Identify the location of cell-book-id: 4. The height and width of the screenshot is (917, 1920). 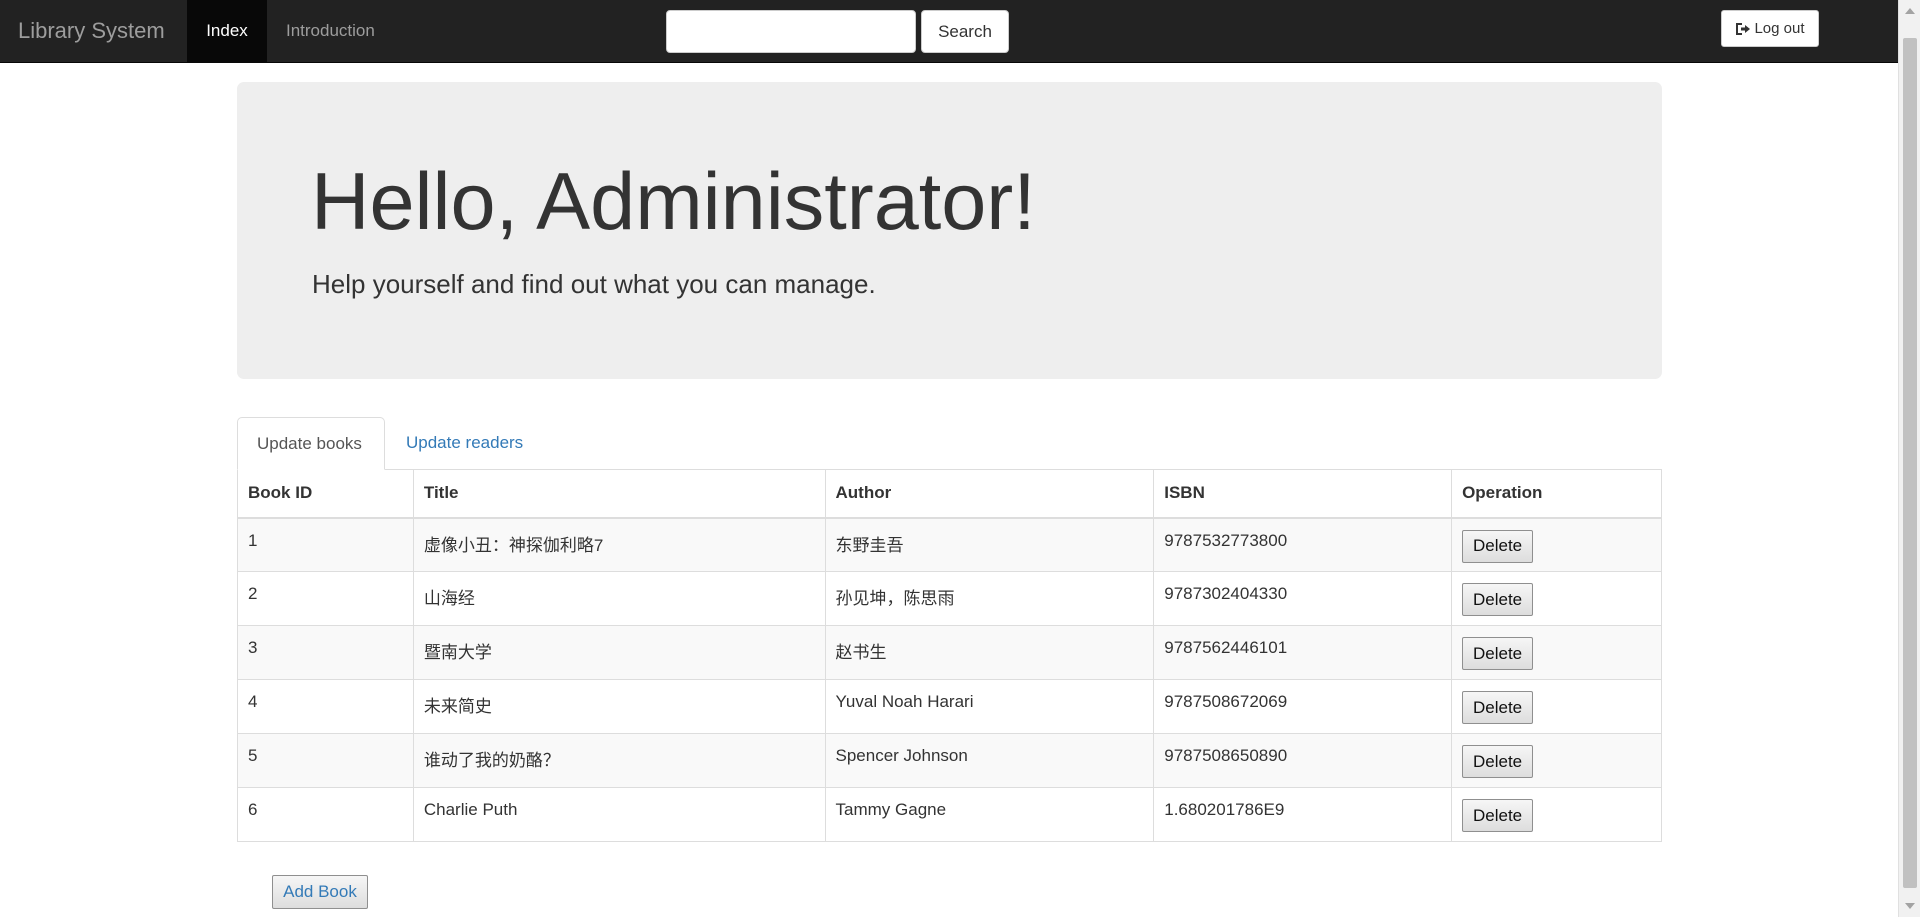
(325, 706).